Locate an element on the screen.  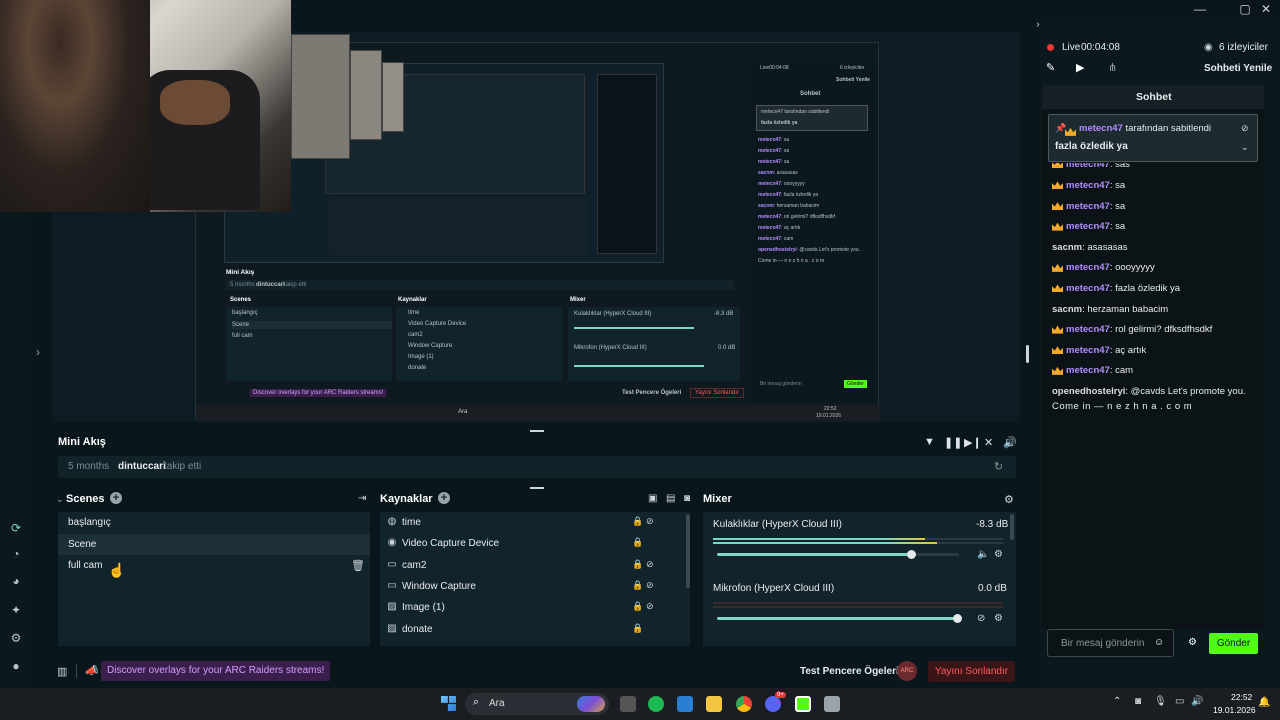
activity-text: takip etti is located at coordinates (183, 466).